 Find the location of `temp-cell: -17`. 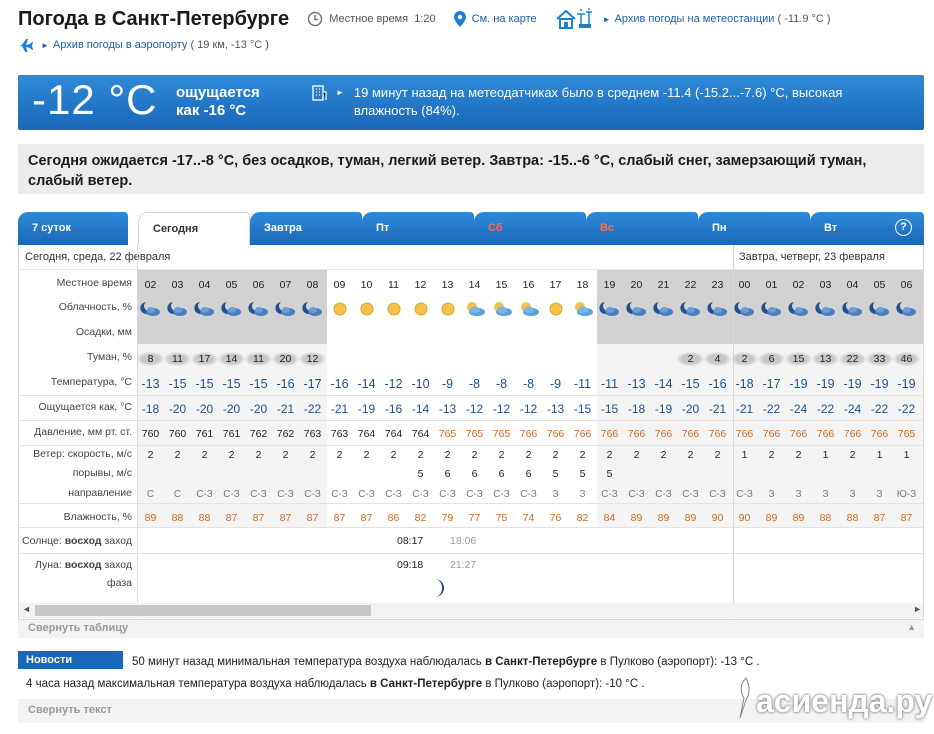

temp-cell: -17 is located at coordinates (312, 384).